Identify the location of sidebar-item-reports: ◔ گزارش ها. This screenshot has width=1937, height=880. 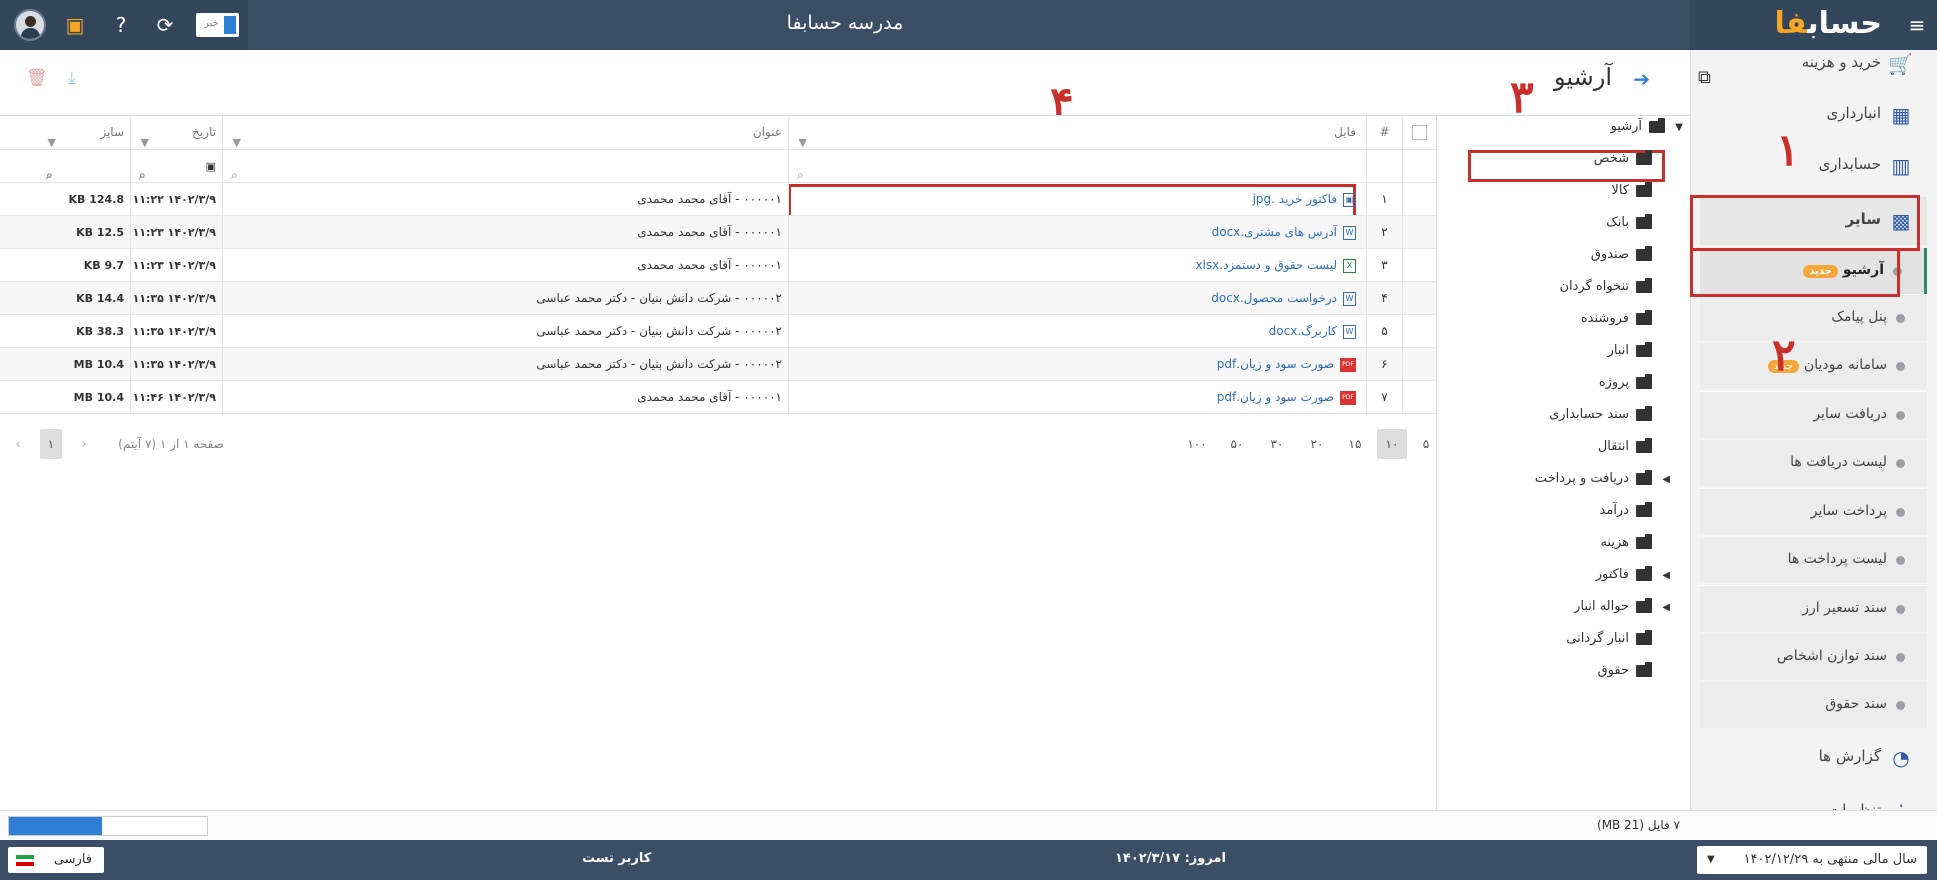
(1813, 758).